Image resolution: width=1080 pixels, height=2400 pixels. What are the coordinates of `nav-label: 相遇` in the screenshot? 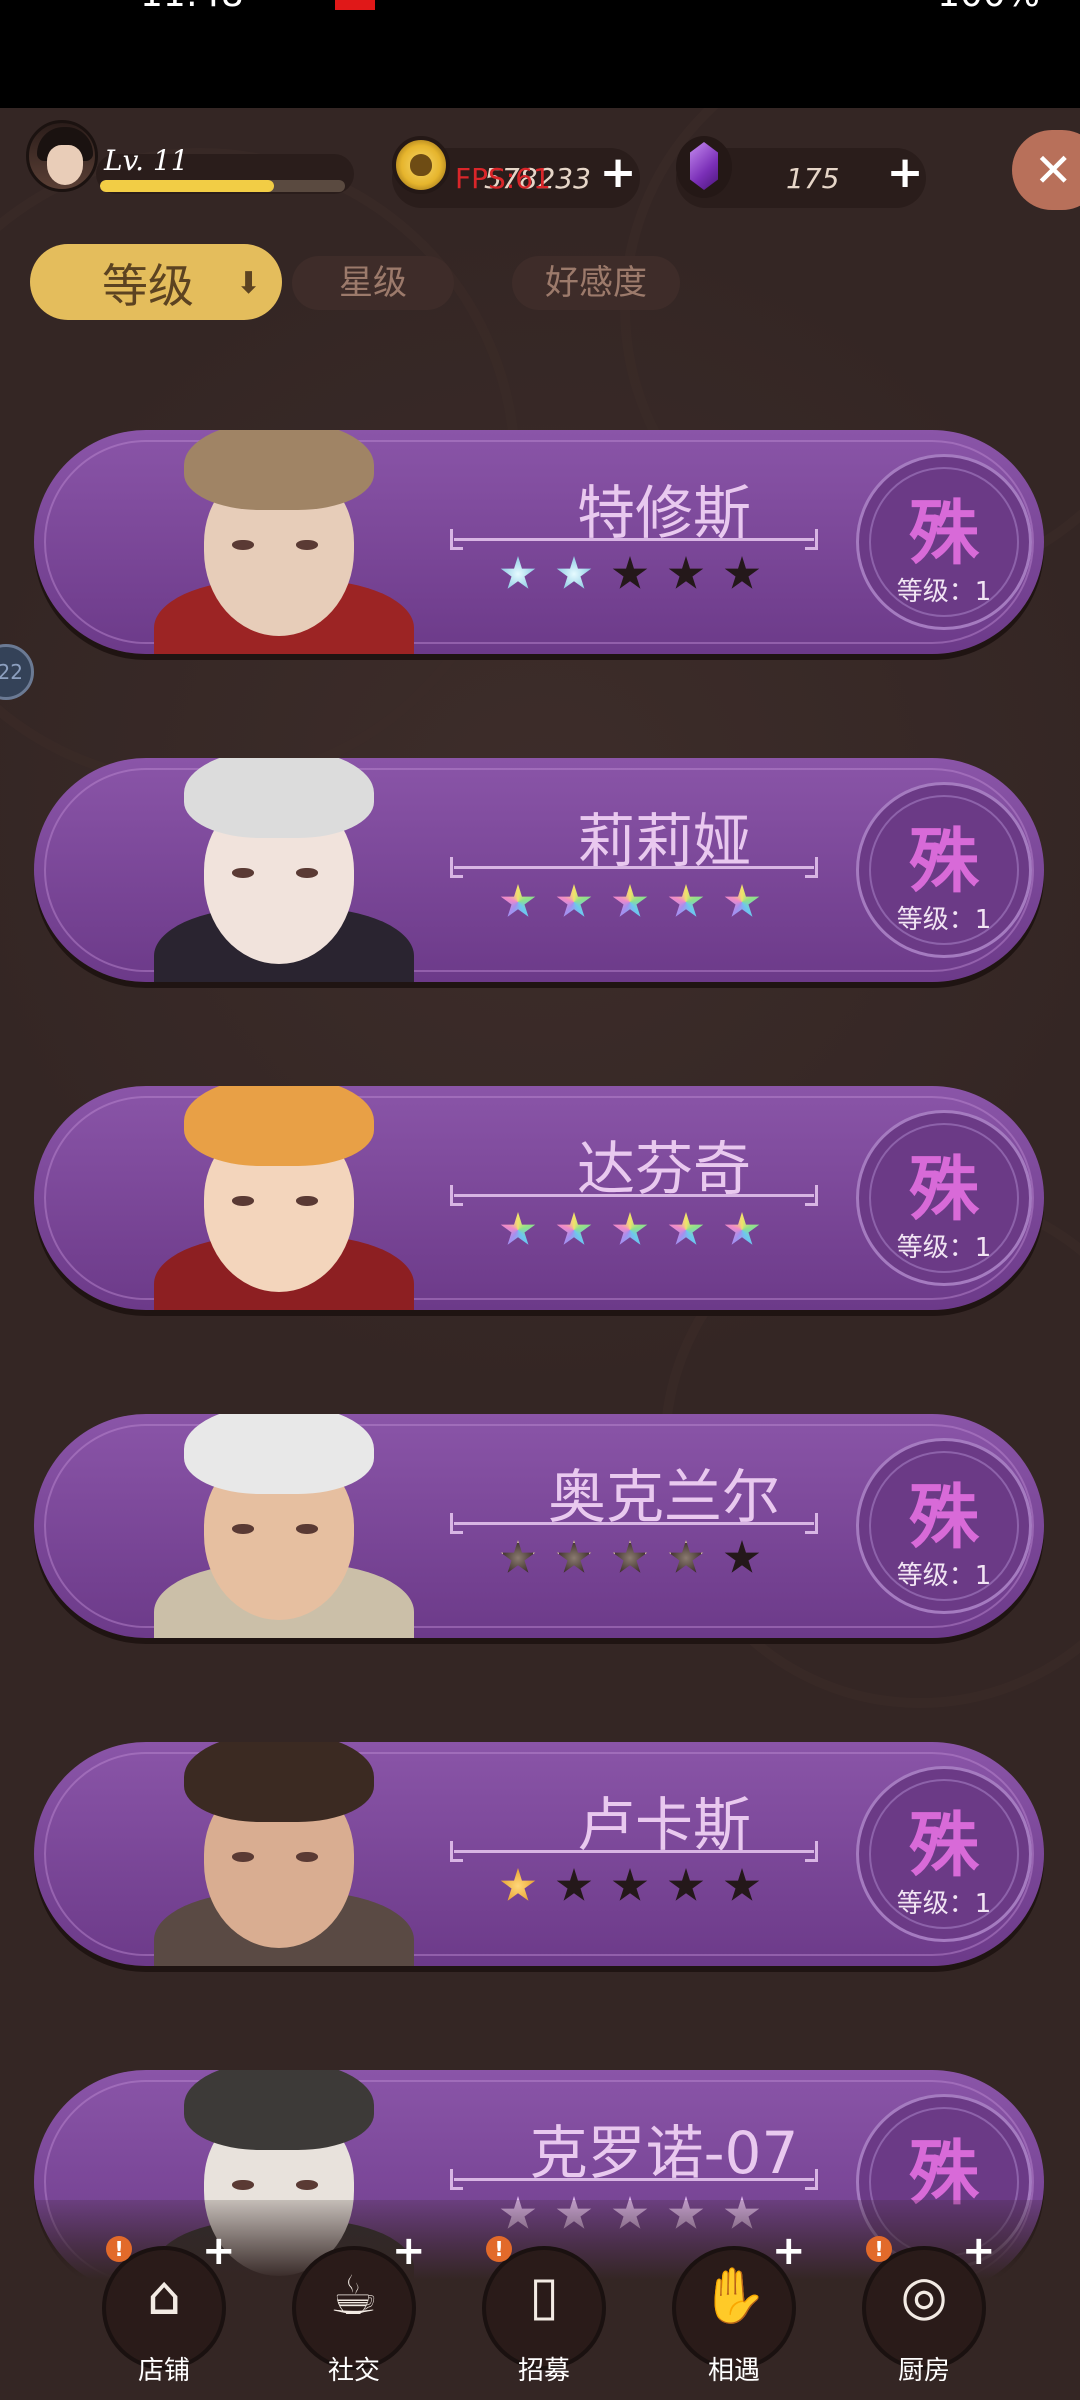 It's located at (733, 2371).